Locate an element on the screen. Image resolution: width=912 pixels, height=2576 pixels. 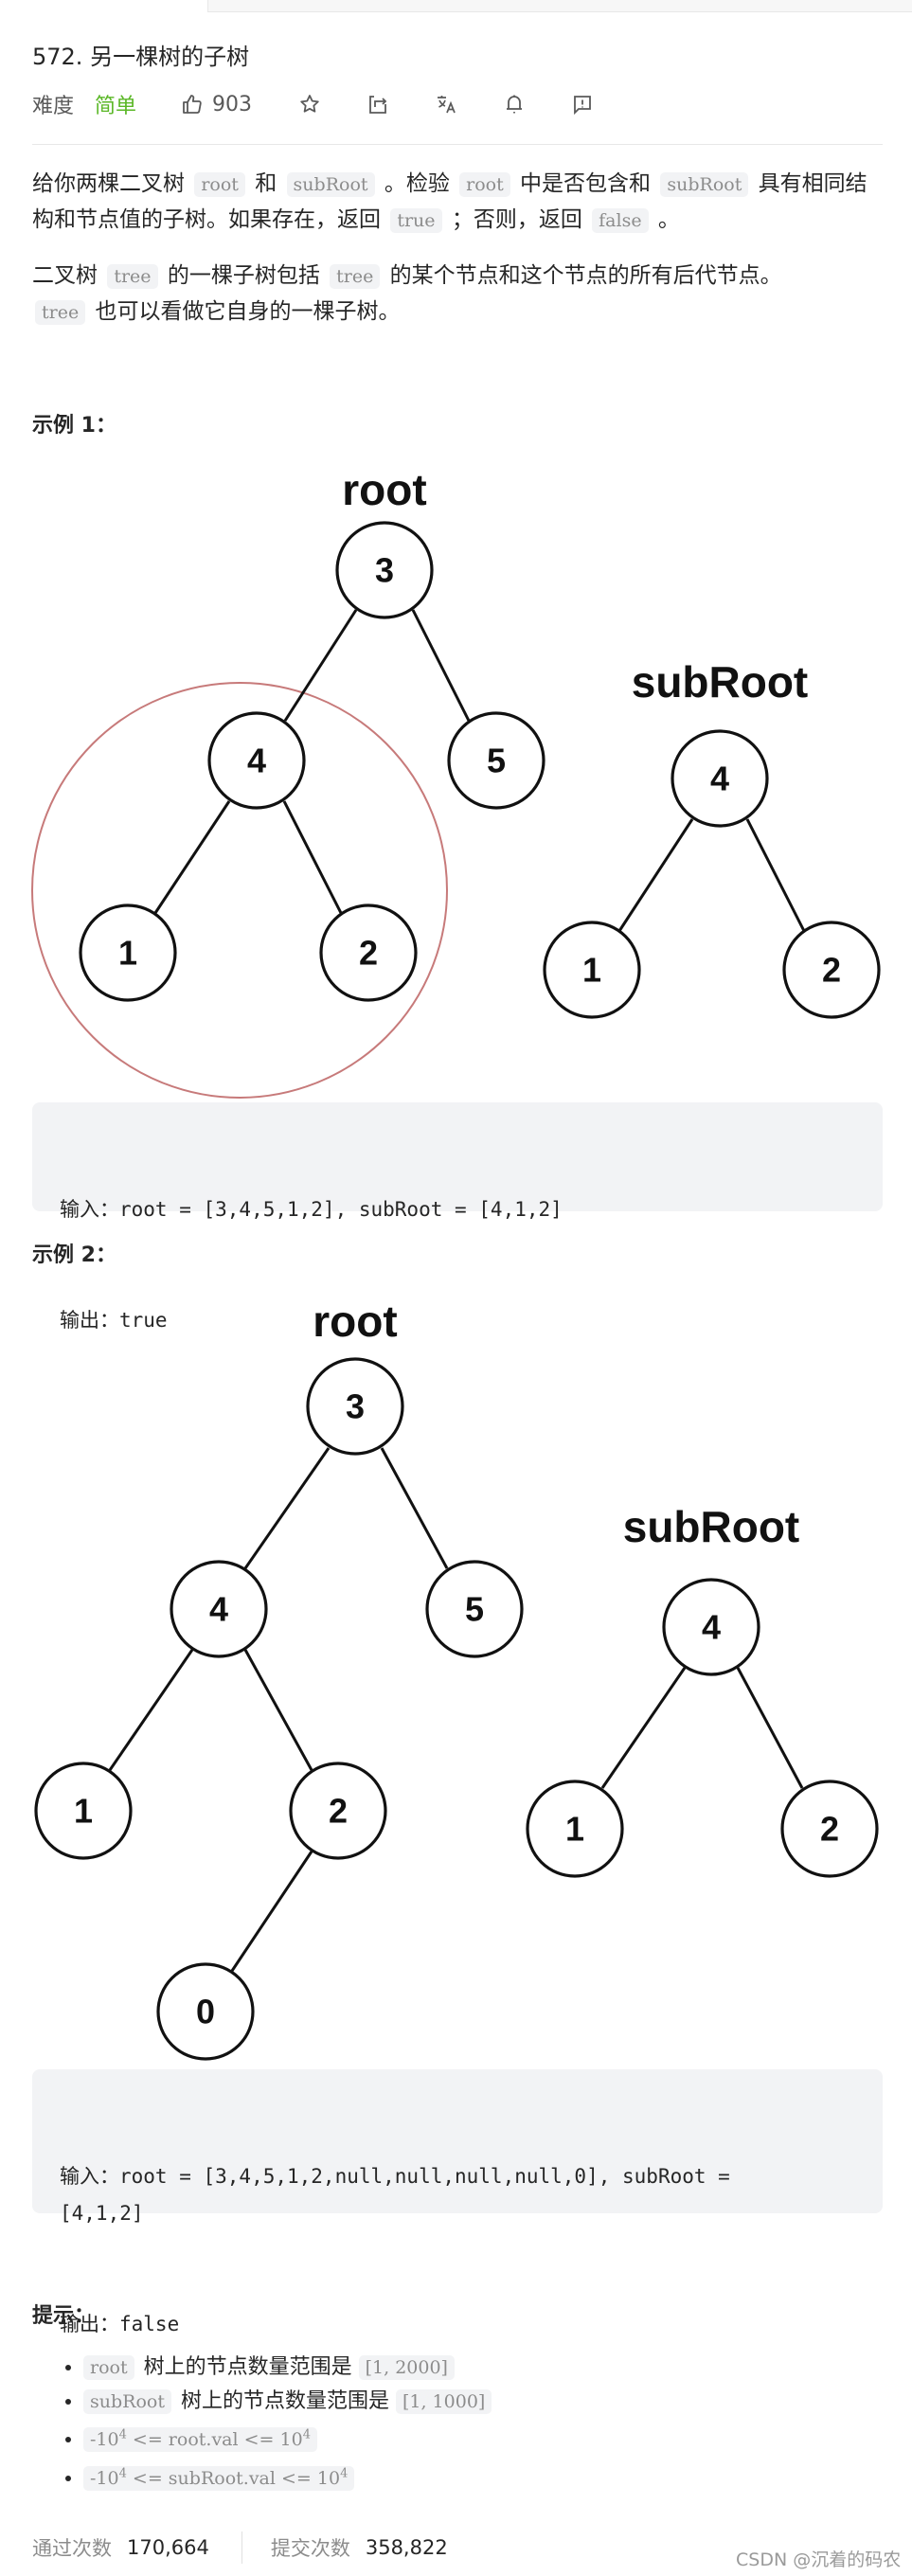
hint-item: -104 <= root.val <= 104 is located at coordinates (288, 2438).